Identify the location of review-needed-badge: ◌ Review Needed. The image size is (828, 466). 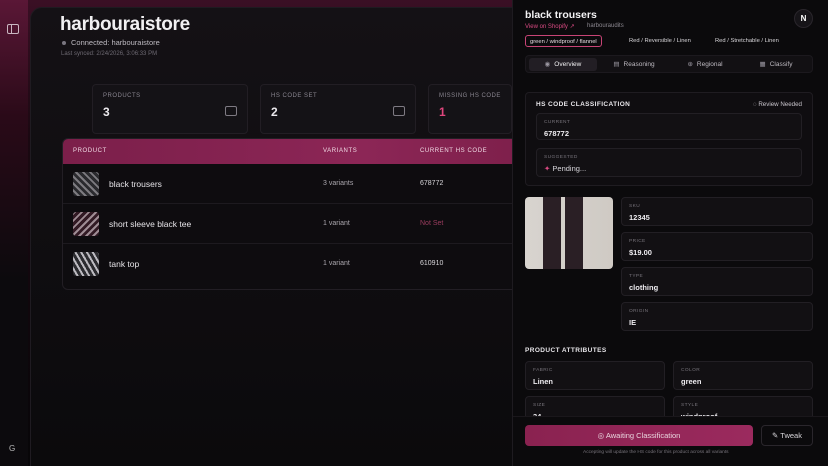
(777, 104).